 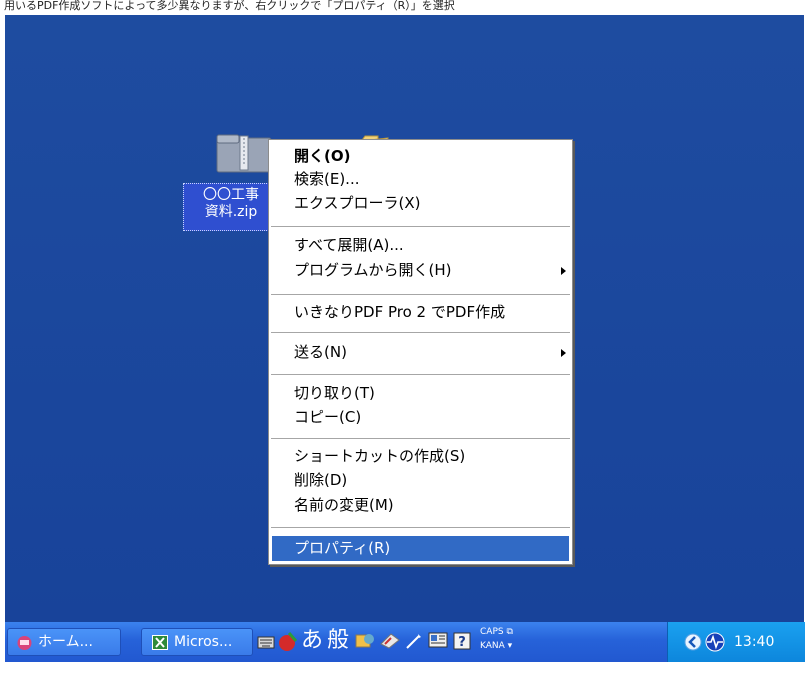 I want to click on ime-dictionary-icon, so click(x=438, y=641).